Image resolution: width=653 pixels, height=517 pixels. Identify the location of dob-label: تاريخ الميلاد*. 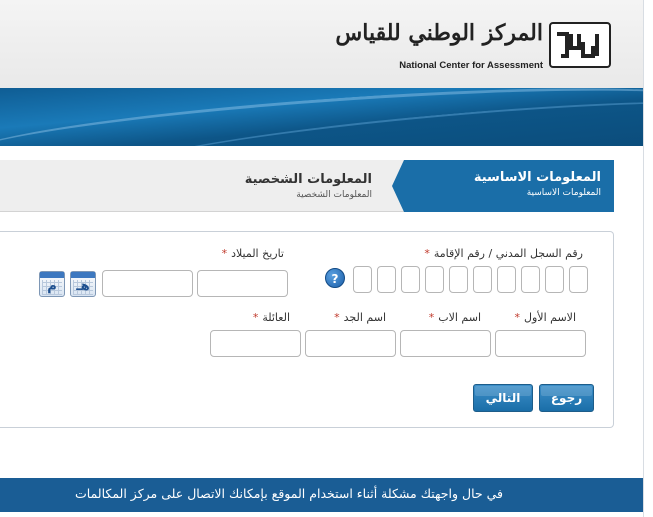
(252, 253).